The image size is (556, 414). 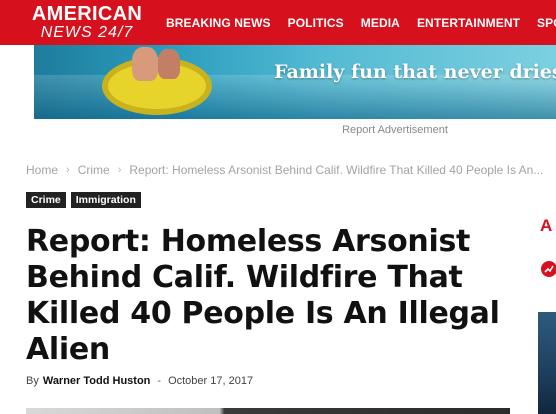 I want to click on article-byline: By Warner Todd Huston - October 17, 2017, so click(x=139, y=381).